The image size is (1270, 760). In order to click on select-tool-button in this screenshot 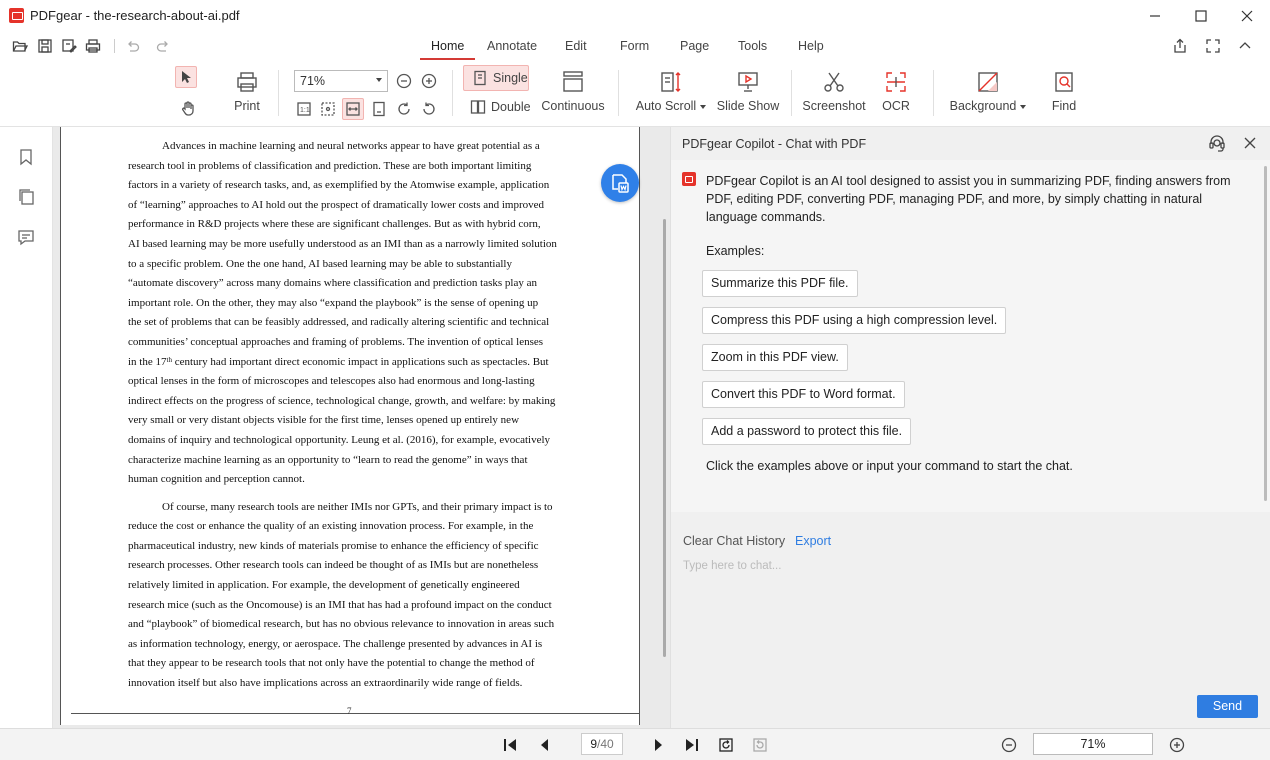, I will do `click(186, 77)`.